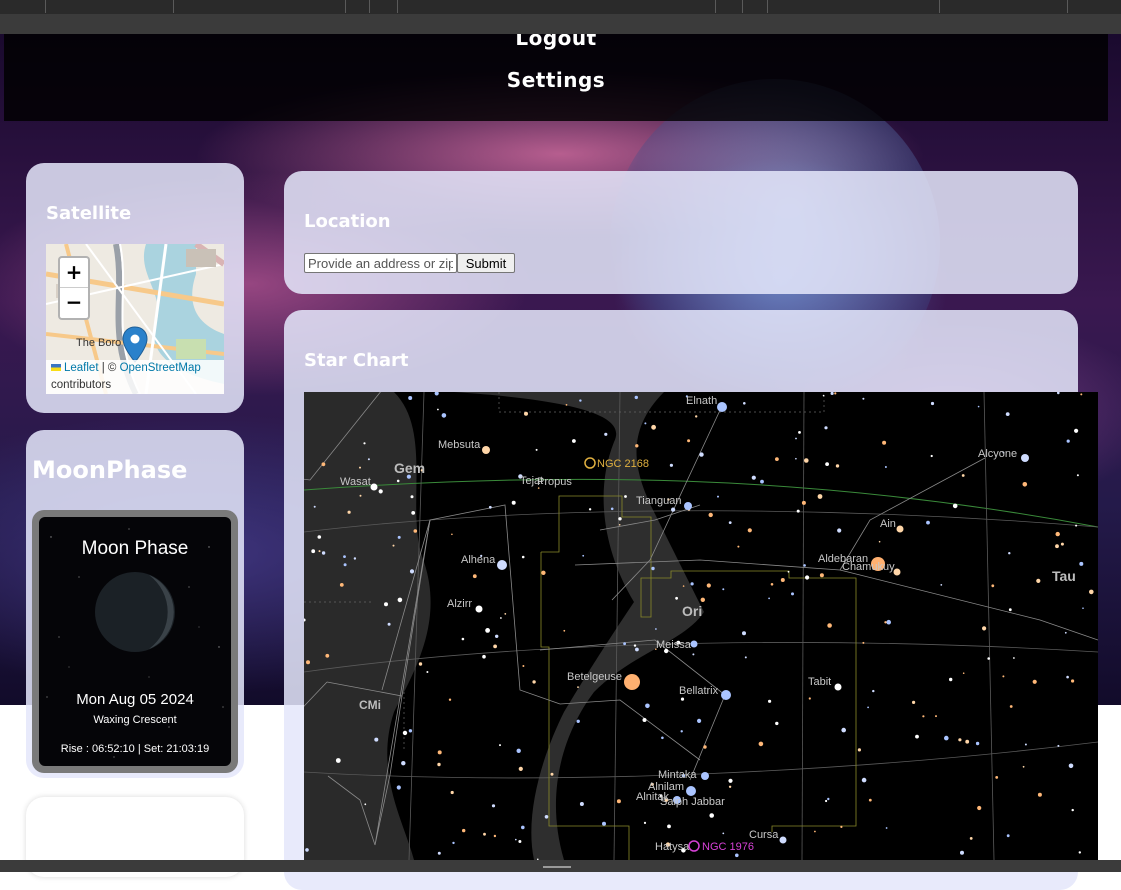 Image resolution: width=1121 pixels, height=890 pixels. What do you see at coordinates (783, 840) in the screenshot?
I see `star-cursa` at bounding box center [783, 840].